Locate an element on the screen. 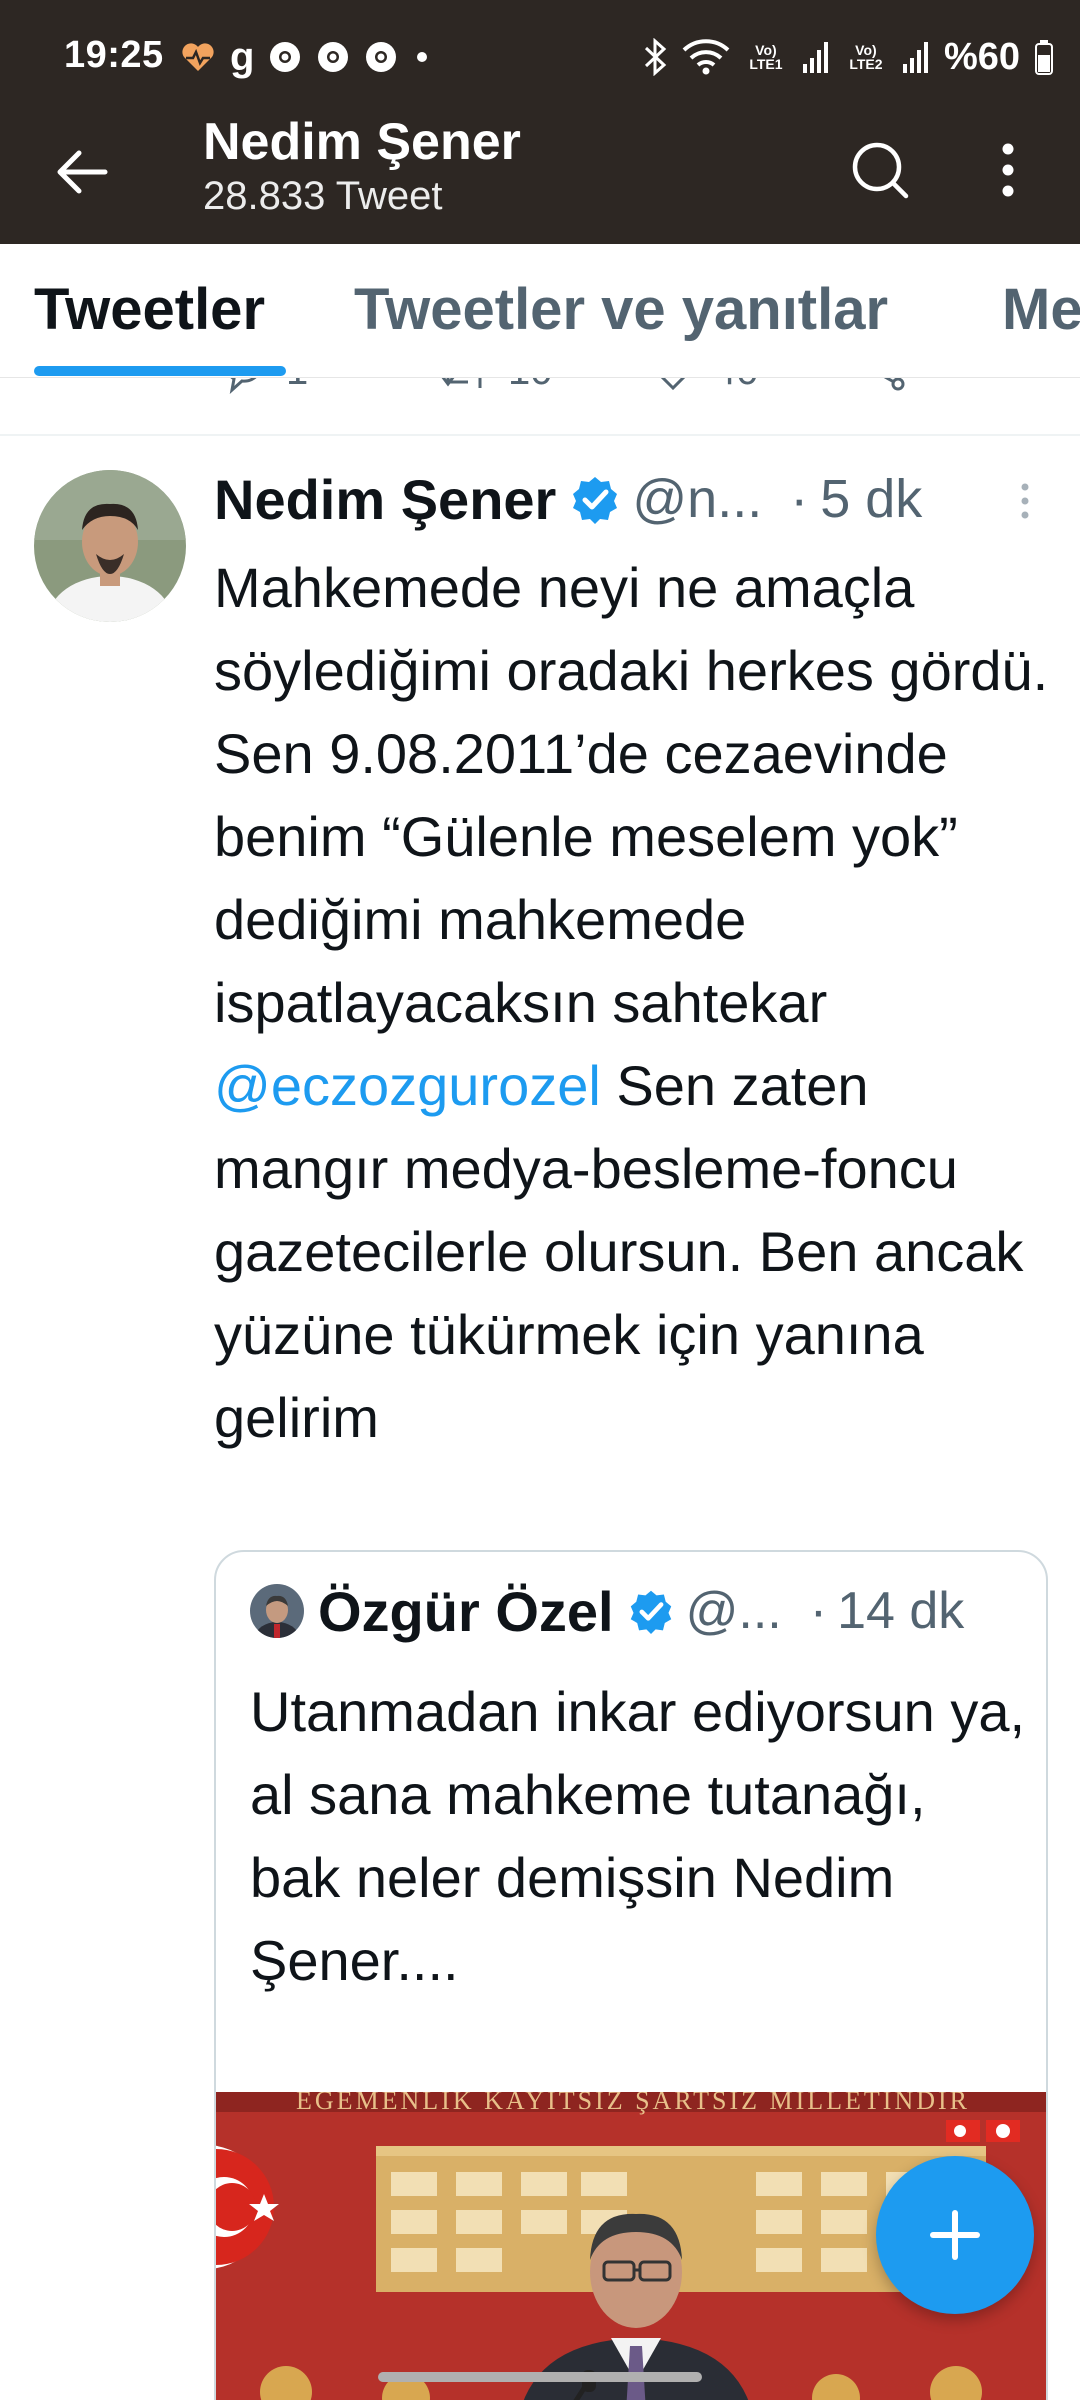 This screenshot has height=2400, width=1080. tweet-header: Nedim Şener @n... · 5 dk is located at coordinates (624, 499).